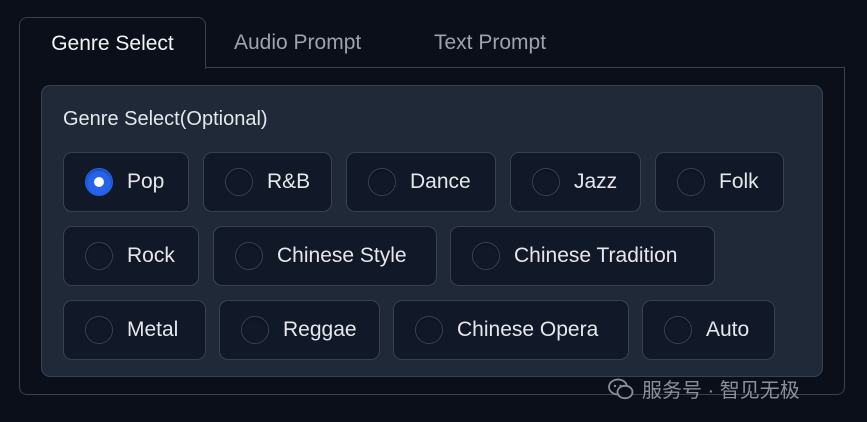 This screenshot has height=422, width=867. I want to click on radio-option-reggae: Reggae, so click(299, 330).